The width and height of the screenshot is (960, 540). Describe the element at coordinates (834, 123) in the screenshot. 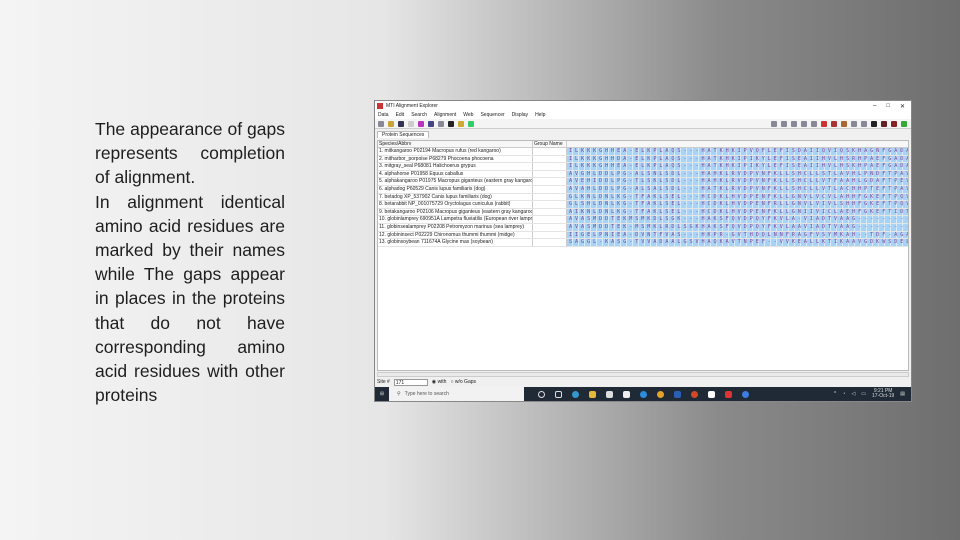

I see `mark-icon` at that location.